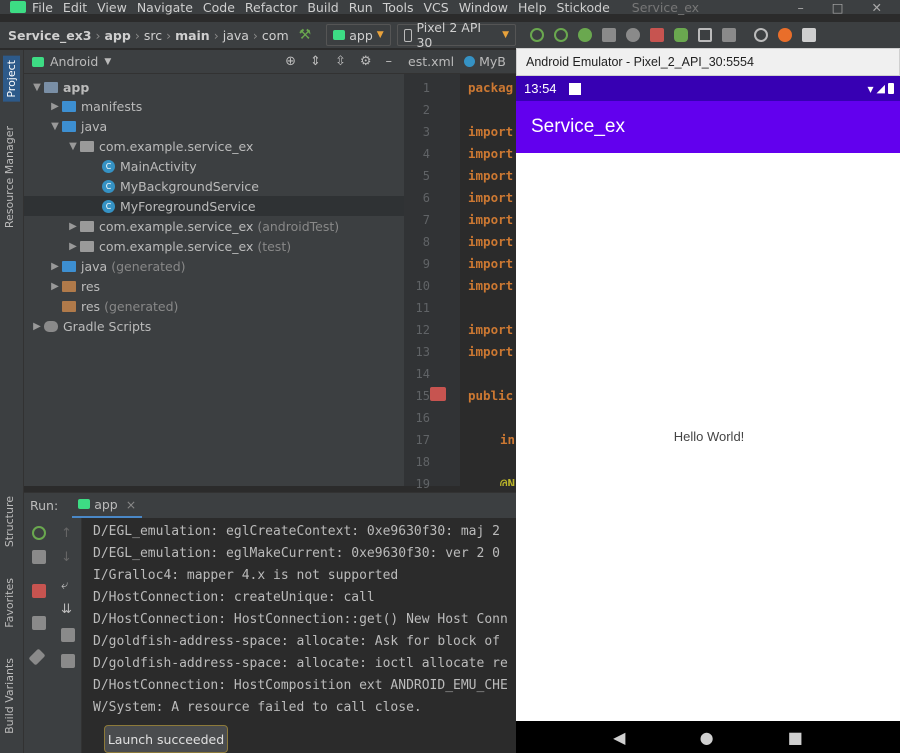 Image resolution: width=900 pixels, height=753 pixels. Describe the element at coordinates (108, 186) in the screenshot. I see `class-icon: C` at that location.